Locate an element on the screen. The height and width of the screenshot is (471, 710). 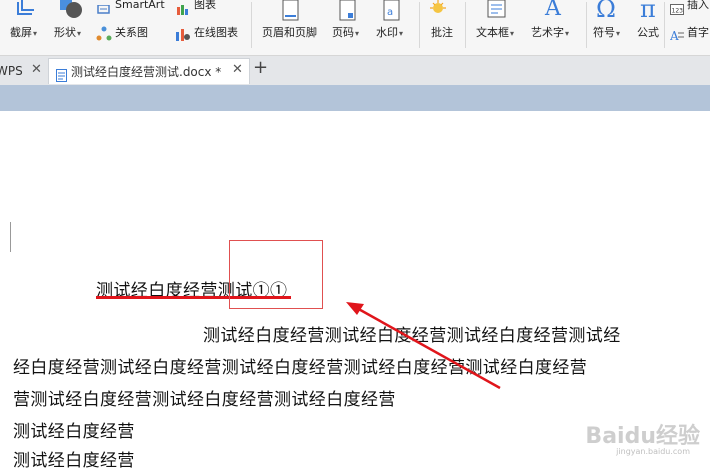
red-arrow-annotation is located at coordinates (423, 346).